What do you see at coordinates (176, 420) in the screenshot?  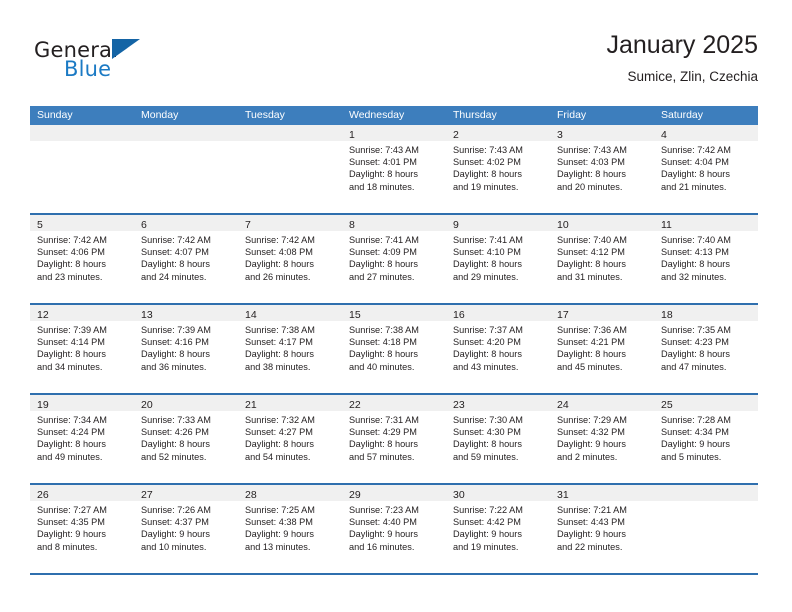 I see `sunrise-text: Sunrise: 7:33 AM` at bounding box center [176, 420].